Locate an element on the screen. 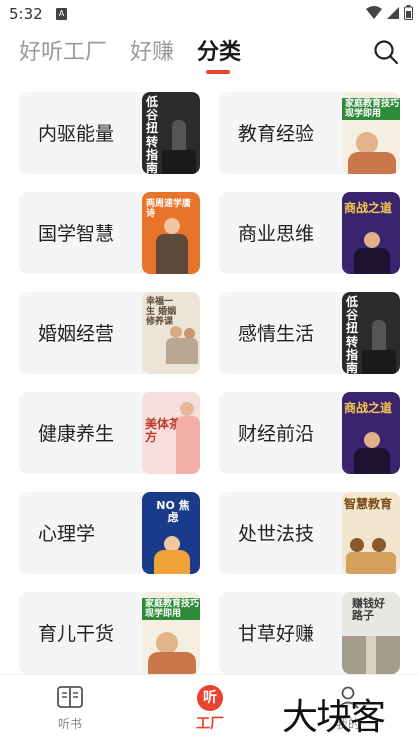 The image size is (419, 747). status-time: 5:32 is located at coordinates (26, 14).